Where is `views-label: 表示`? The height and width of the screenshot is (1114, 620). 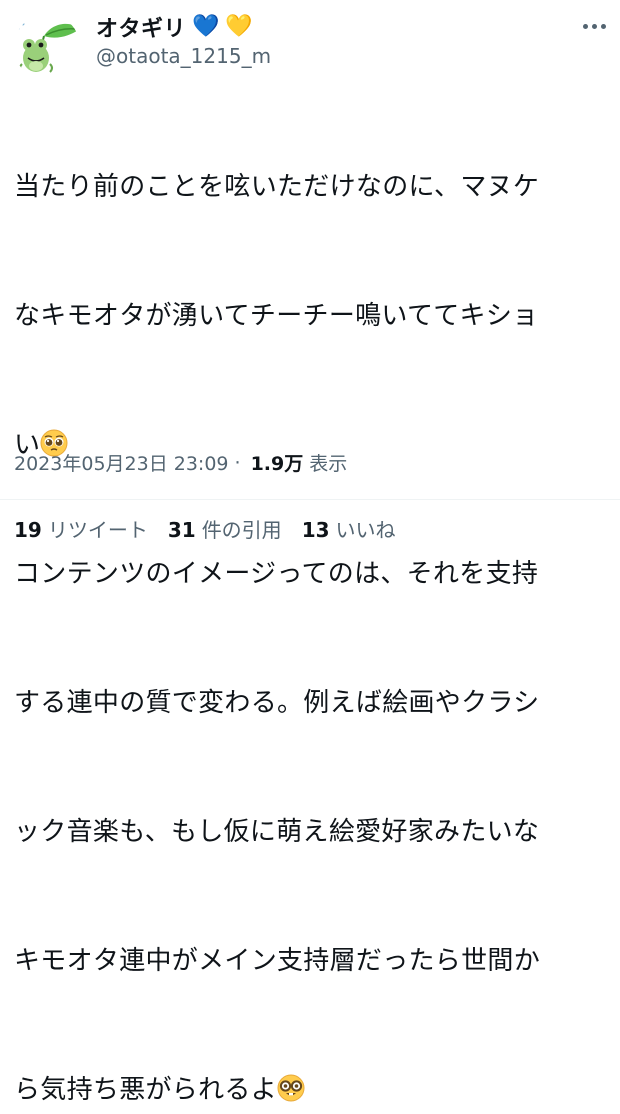 views-label: 表示 is located at coordinates (328, 464).